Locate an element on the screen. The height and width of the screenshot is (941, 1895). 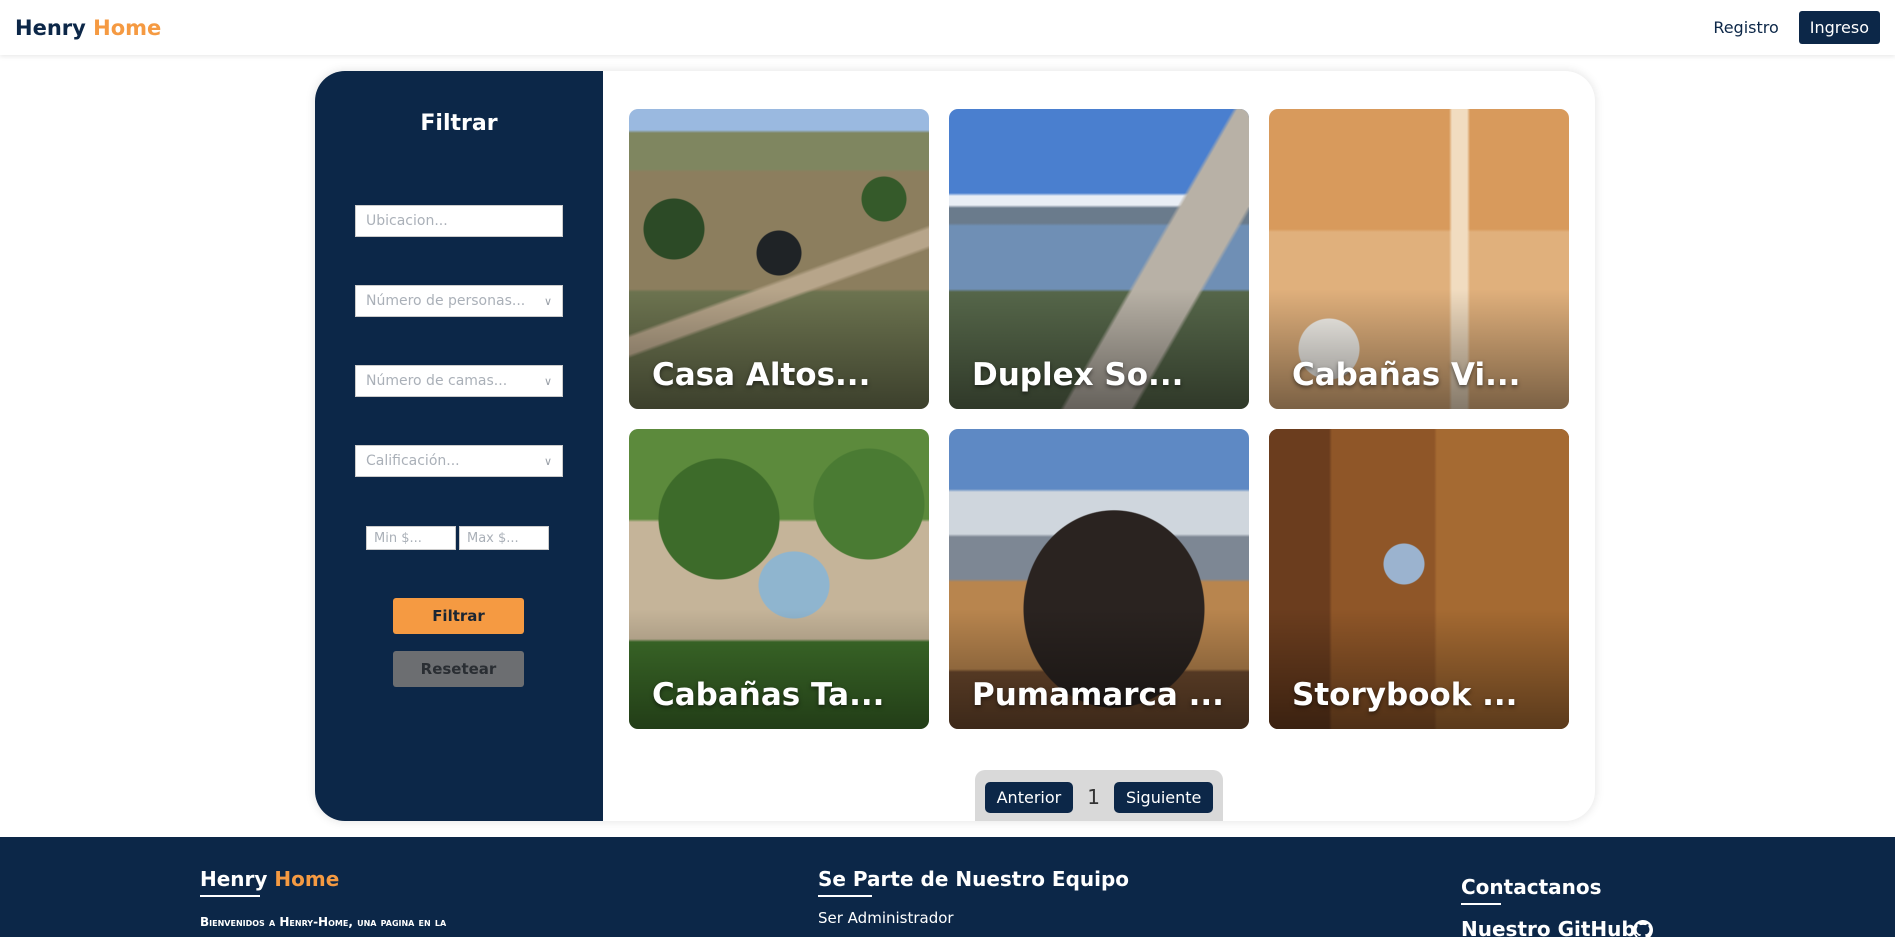
footer-brand: Henry Home is located at coordinates (269, 879).